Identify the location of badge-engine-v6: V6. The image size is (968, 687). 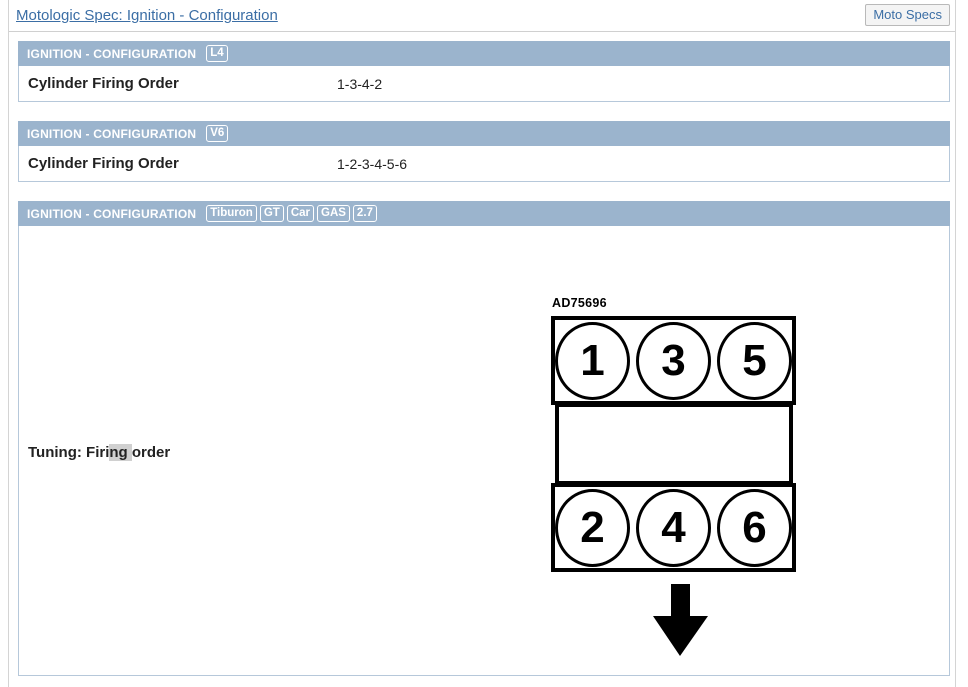
(217, 133).